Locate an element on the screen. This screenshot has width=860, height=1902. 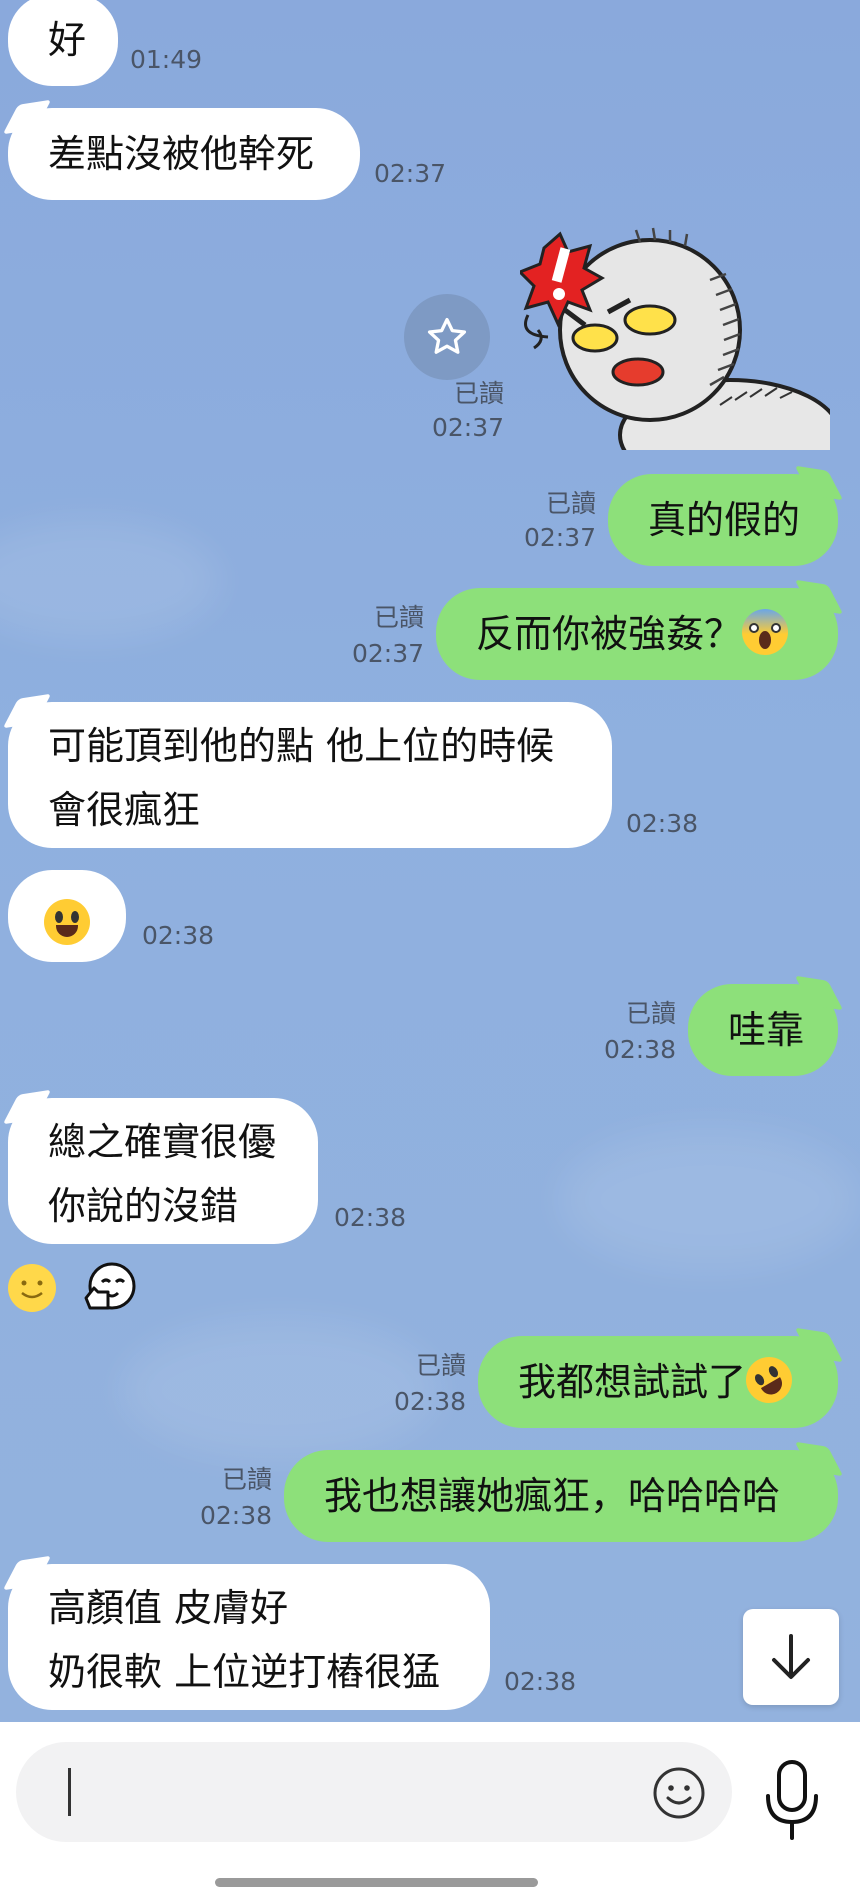
message-bubble-incoming: 差點沒被他幹死 is located at coordinates (181, 149).